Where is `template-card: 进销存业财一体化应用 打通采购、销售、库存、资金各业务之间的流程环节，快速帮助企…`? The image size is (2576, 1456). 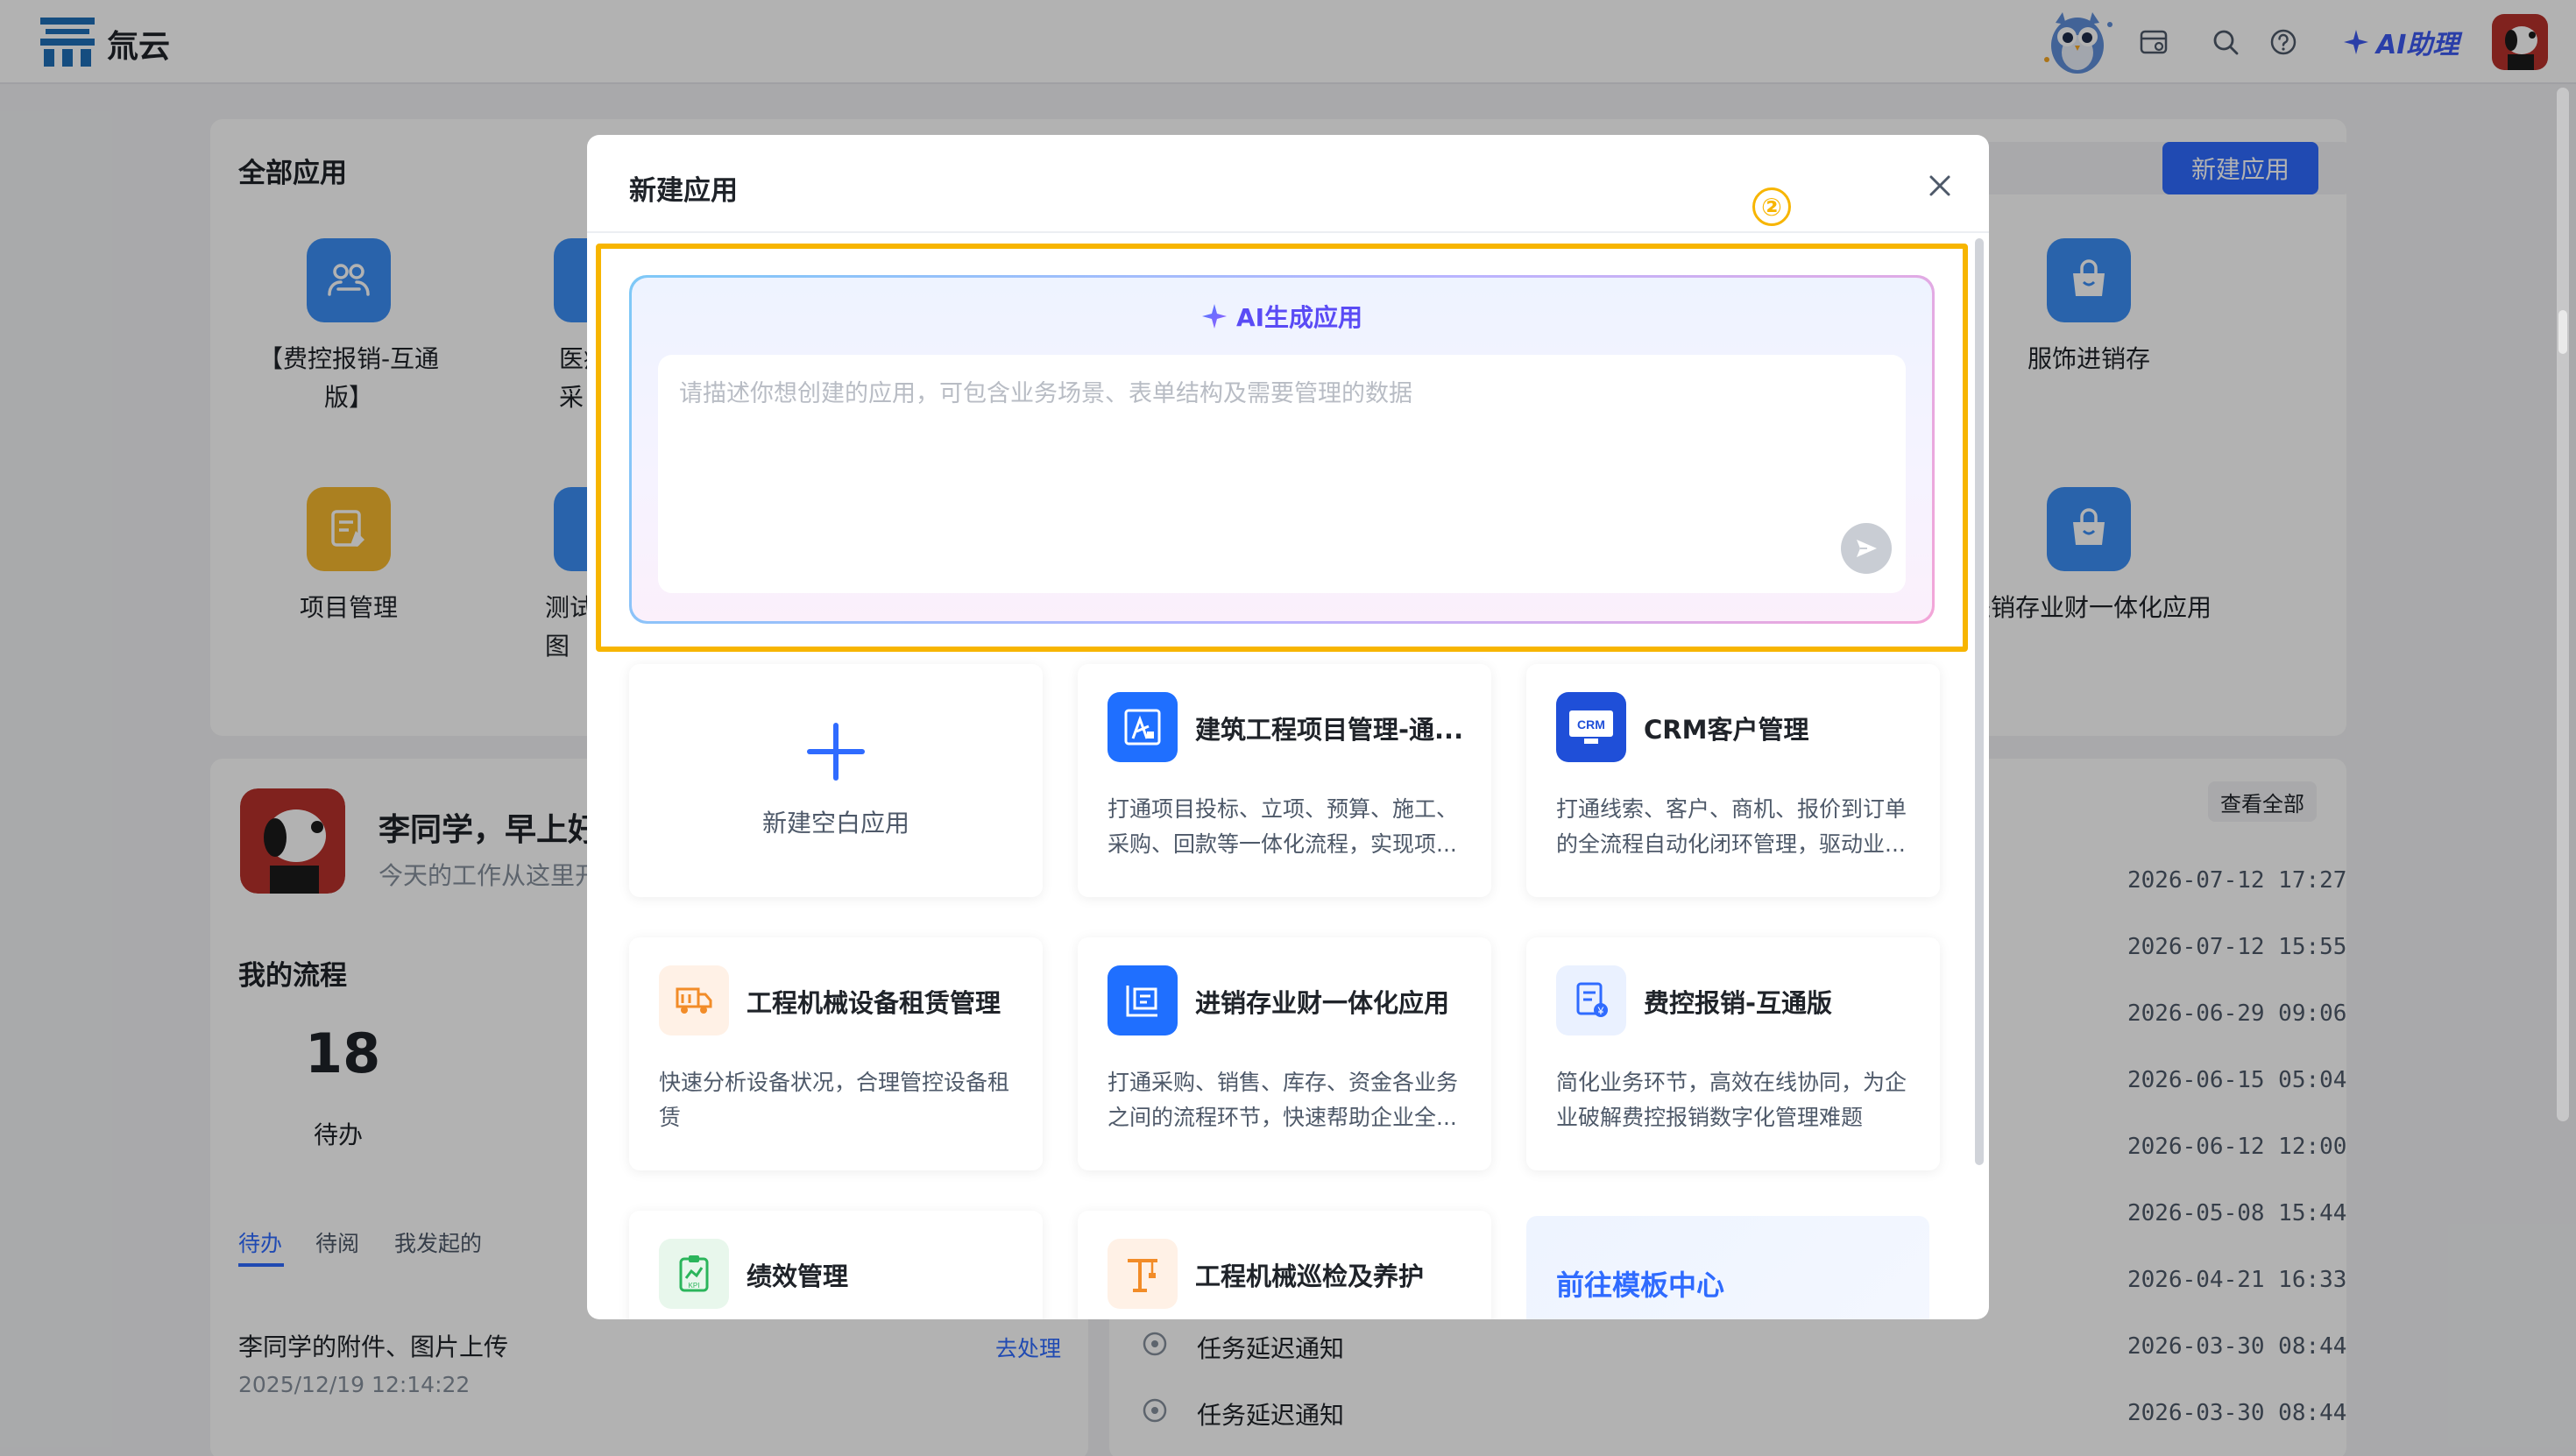 template-card: 进销存业财一体化应用 打通采购、销售、库存、资金各业务之间的流程环节，快速帮助企… is located at coordinates (1284, 1053).